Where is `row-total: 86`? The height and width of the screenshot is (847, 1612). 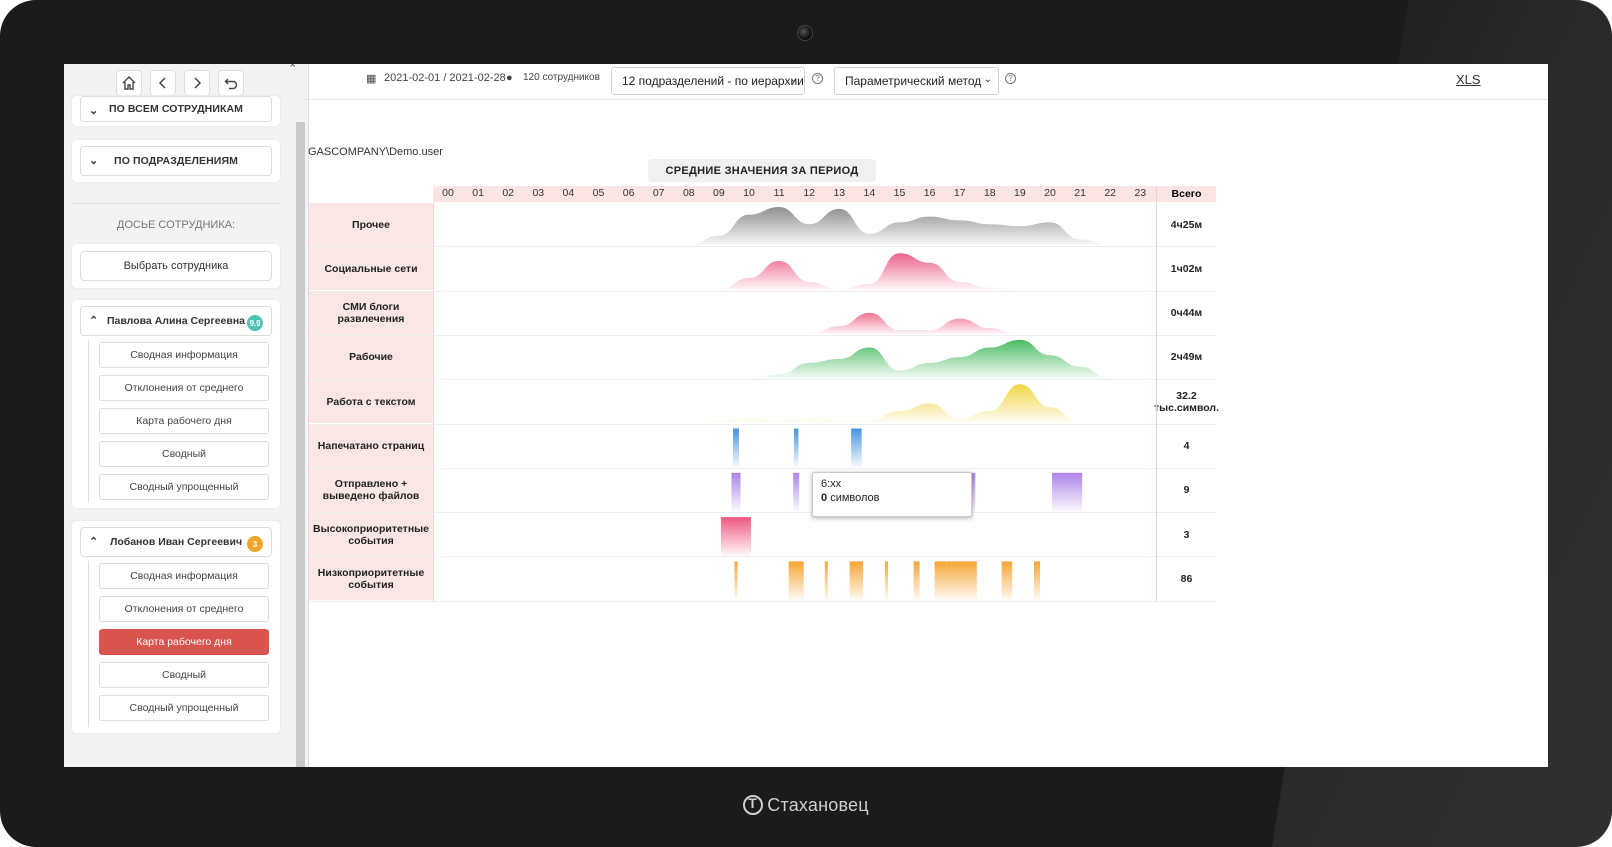 row-total: 86 is located at coordinates (1186, 579).